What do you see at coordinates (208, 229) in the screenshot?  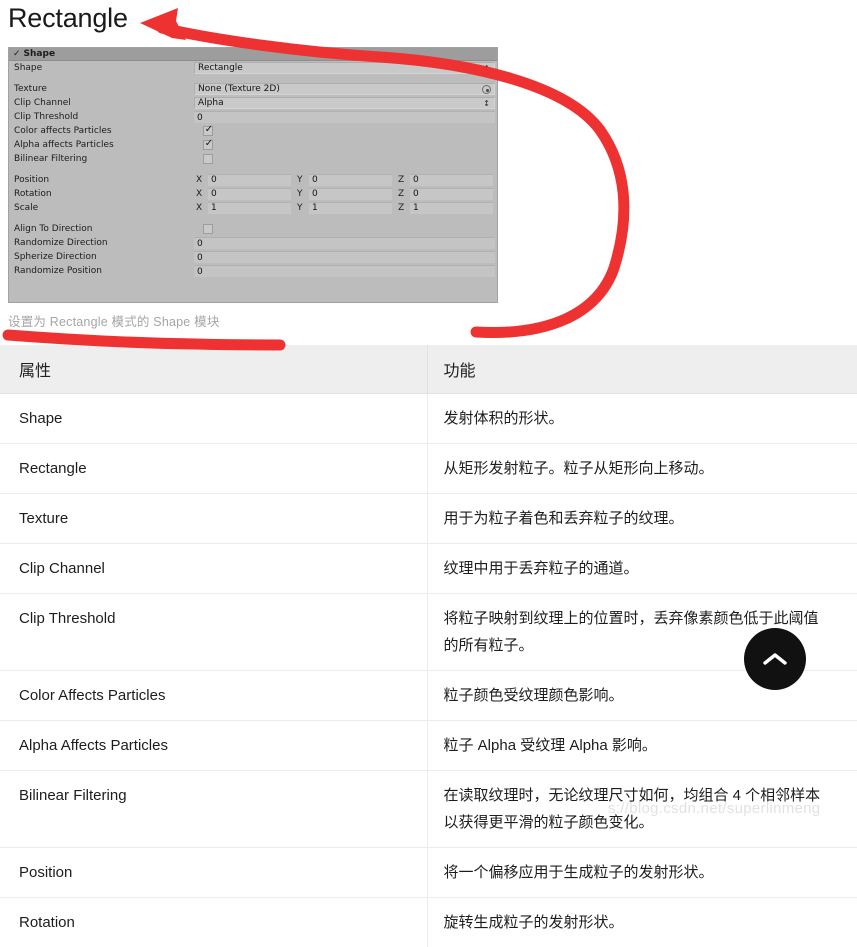 I see `align-to-direction-checkbox` at bounding box center [208, 229].